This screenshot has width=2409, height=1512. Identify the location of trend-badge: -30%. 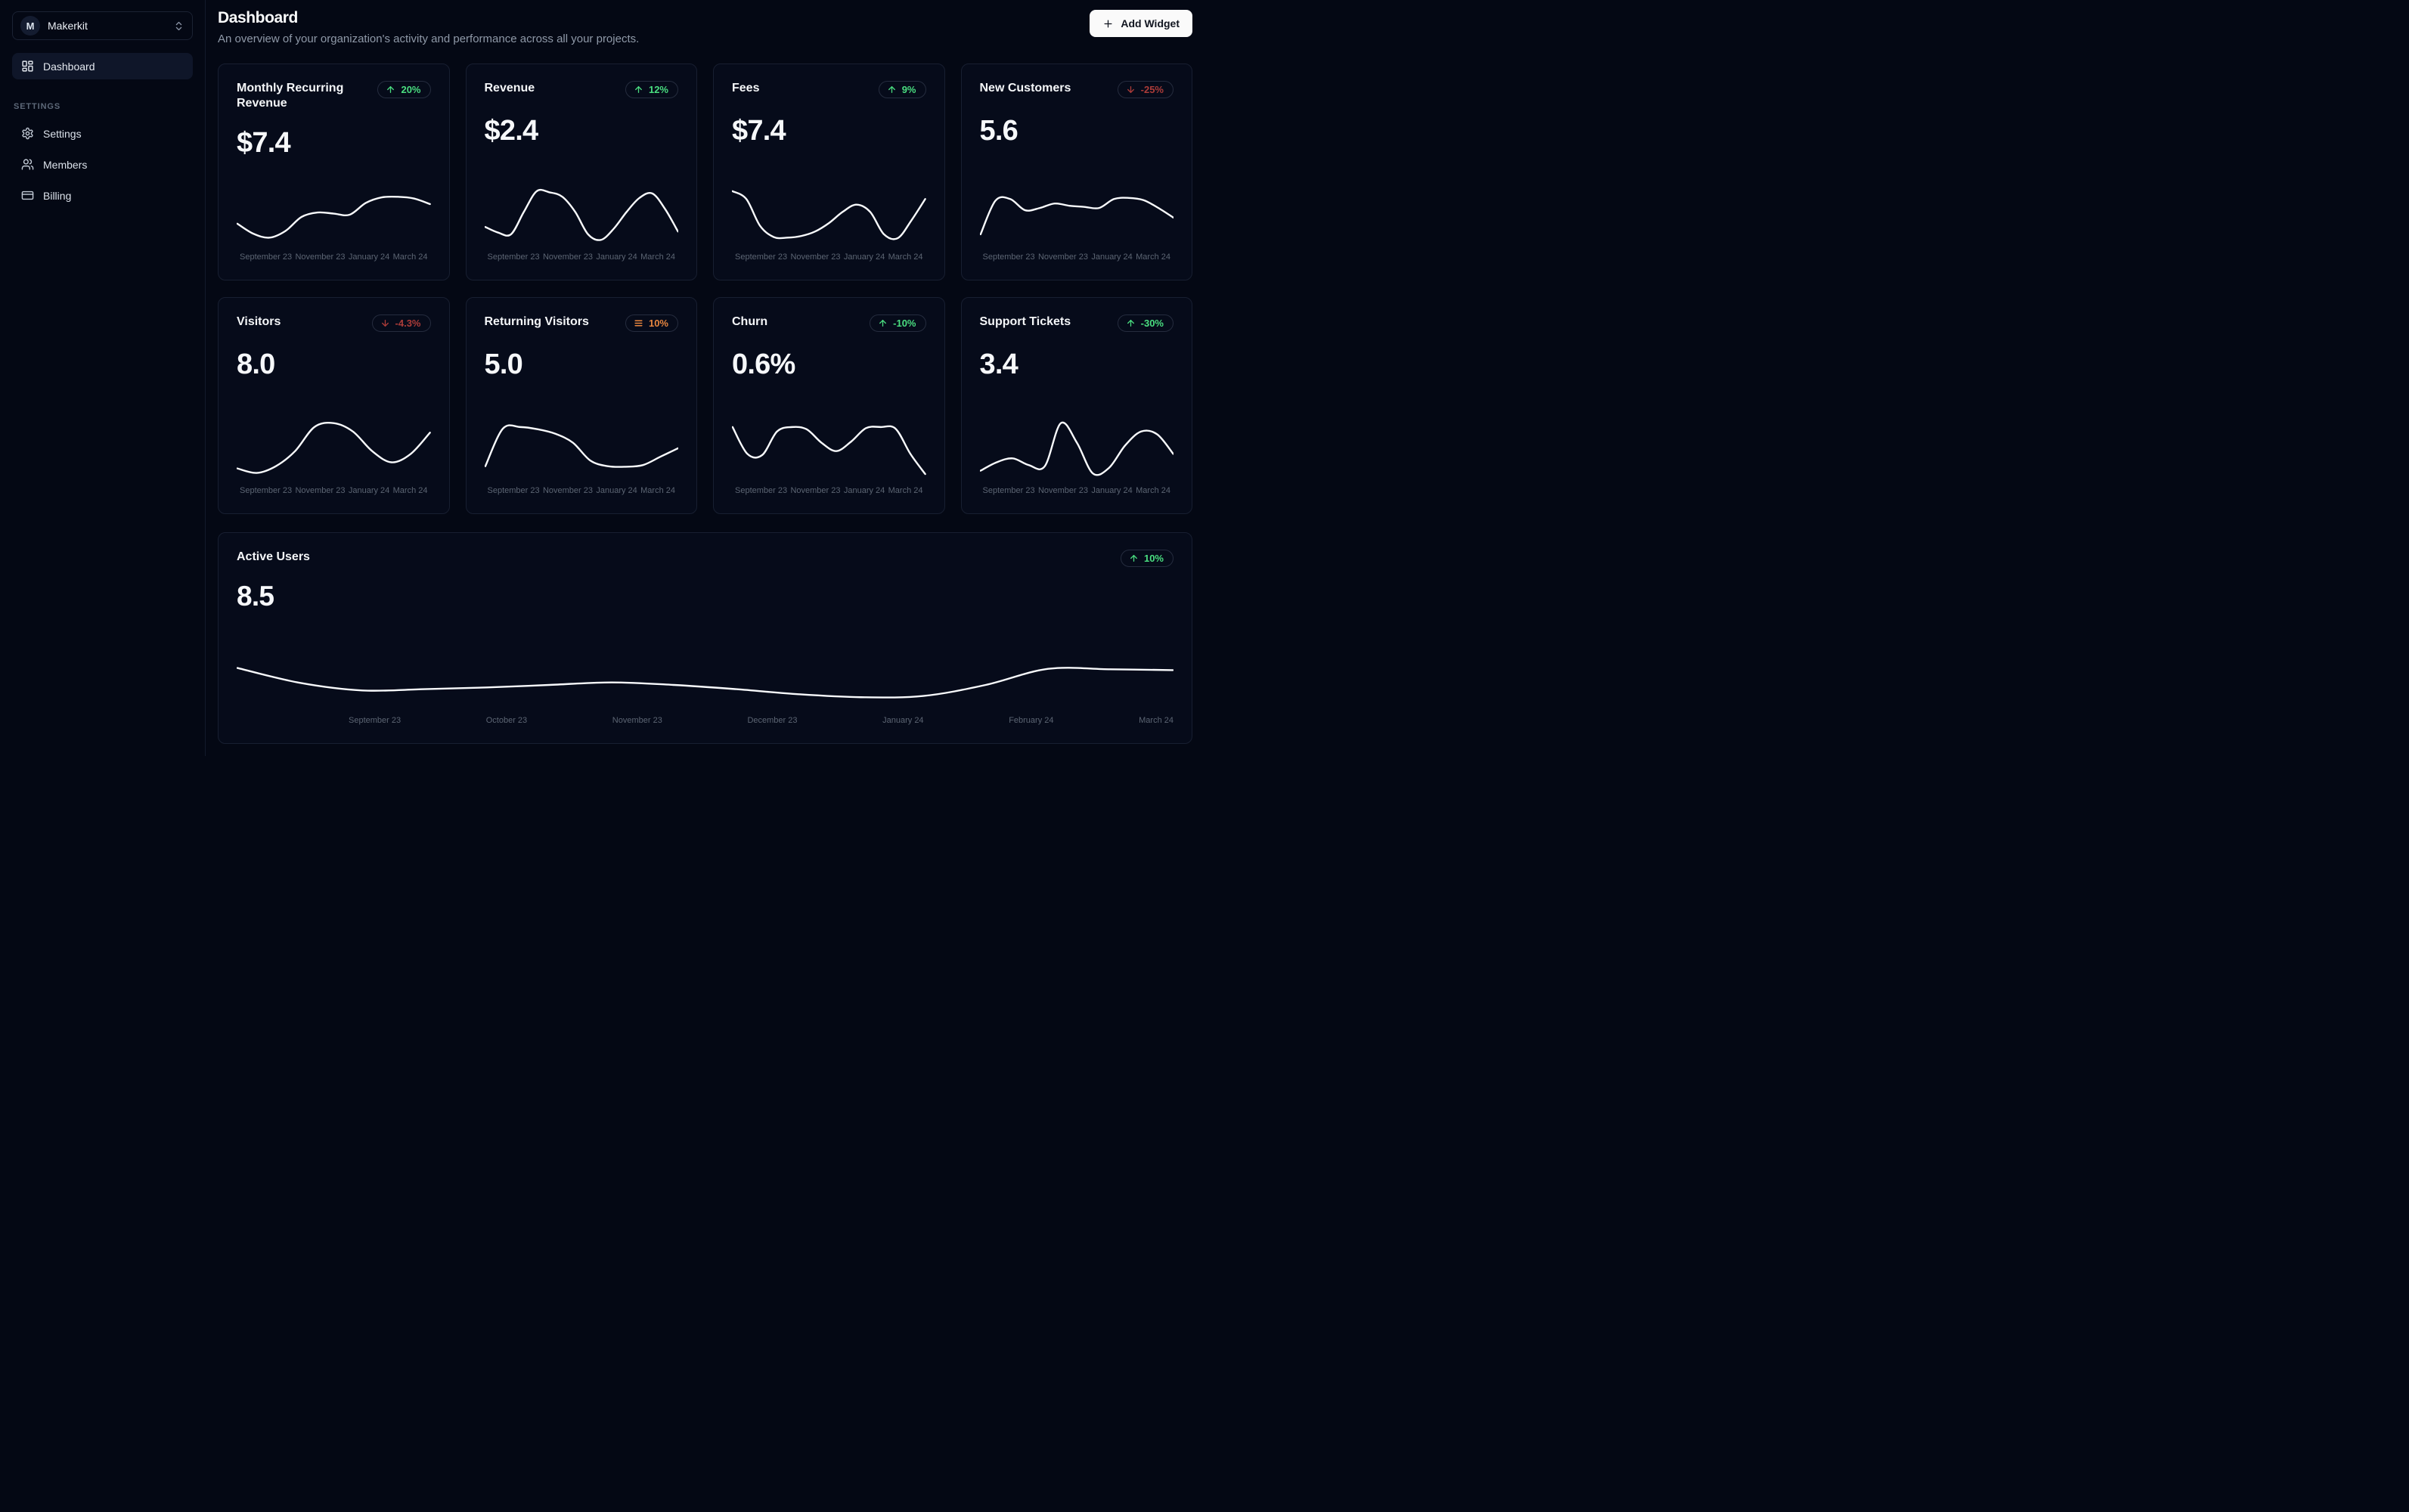
(1145, 323).